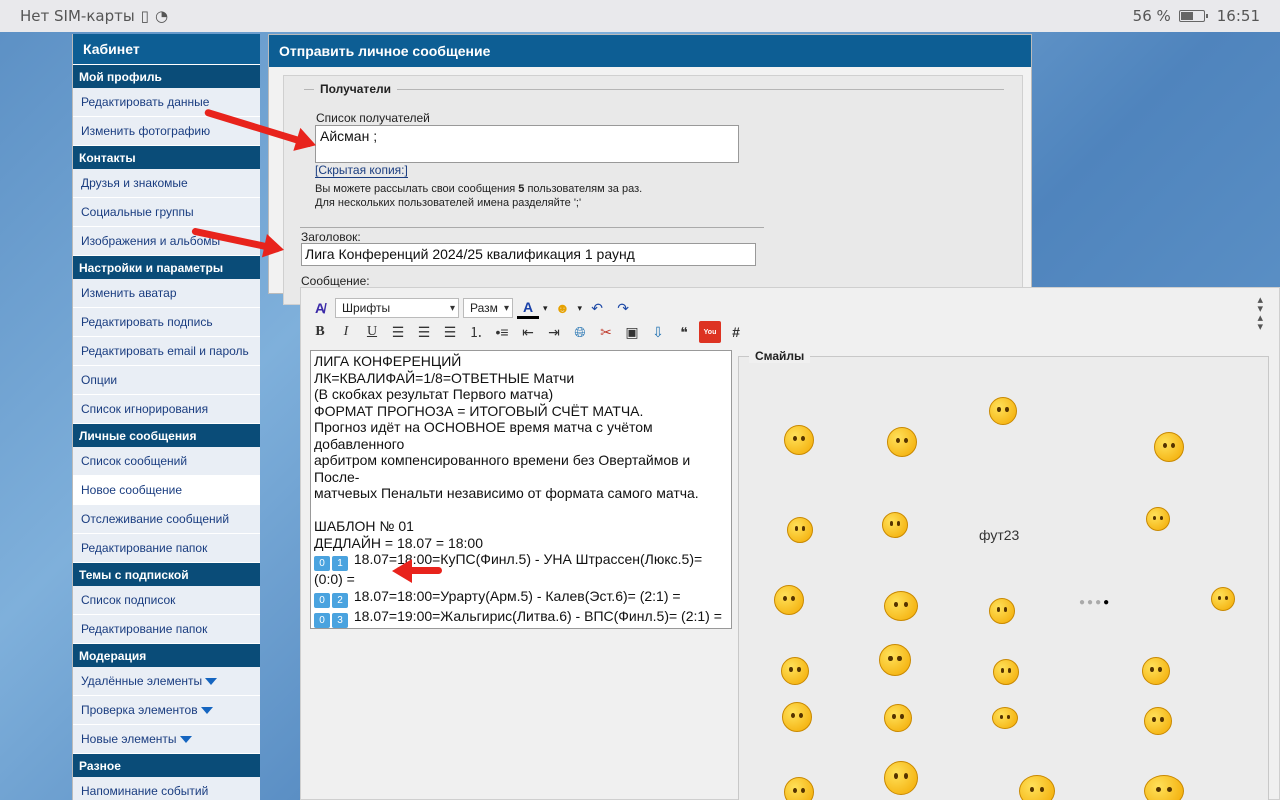 This screenshot has height=800, width=1280. What do you see at coordinates (895, 525) in the screenshot?
I see `smiley-blush-icon` at bounding box center [895, 525].